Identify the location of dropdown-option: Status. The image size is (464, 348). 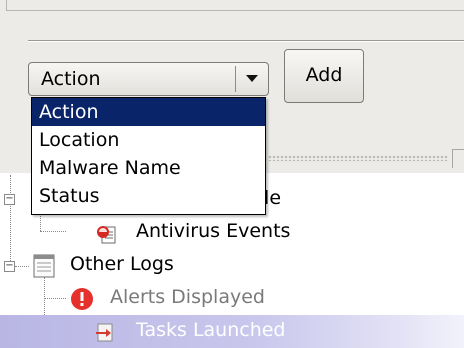
(148, 196).